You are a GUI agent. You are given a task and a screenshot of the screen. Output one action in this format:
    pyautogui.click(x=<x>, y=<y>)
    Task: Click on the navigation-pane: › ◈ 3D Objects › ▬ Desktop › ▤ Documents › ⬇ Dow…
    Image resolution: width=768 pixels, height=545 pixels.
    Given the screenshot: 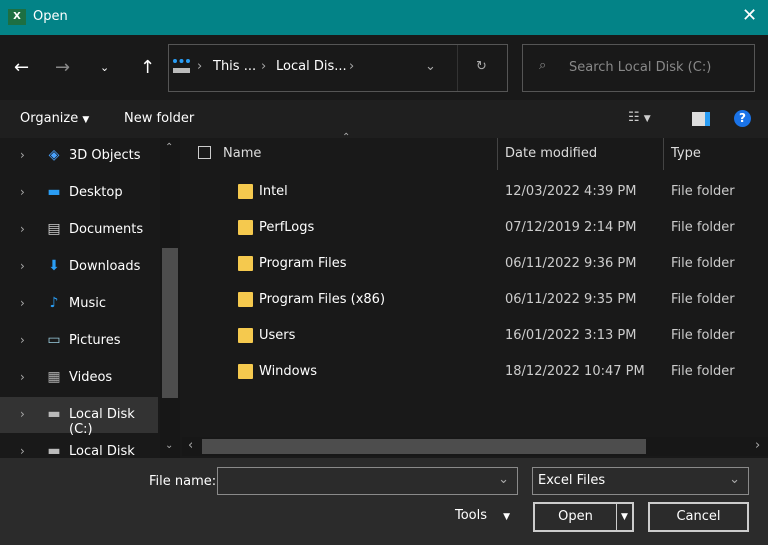 What is the action you would take?
    pyautogui.click(x=90, y=298)
    